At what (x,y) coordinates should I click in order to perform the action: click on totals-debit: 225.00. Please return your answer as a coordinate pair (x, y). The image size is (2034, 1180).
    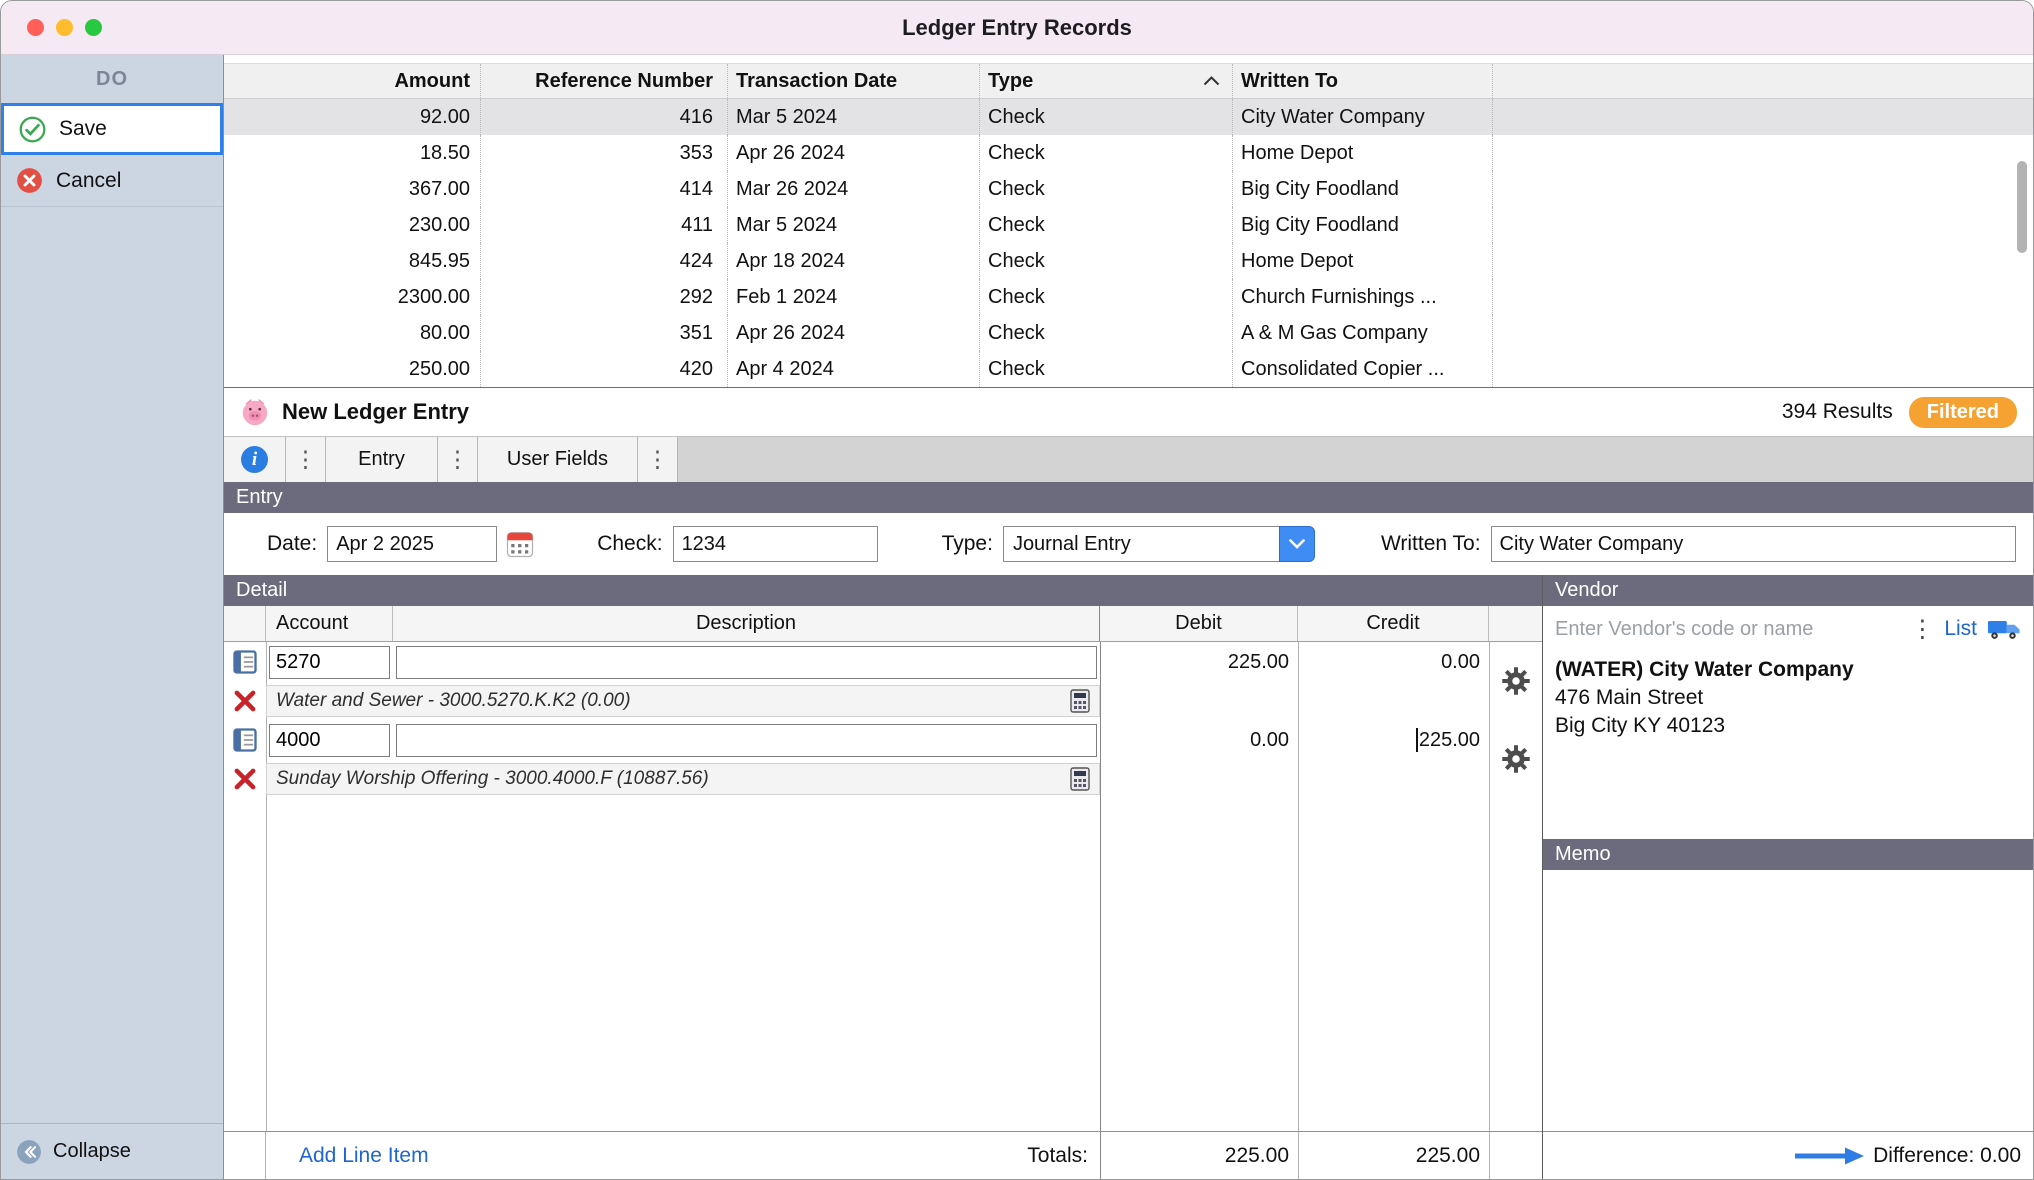
    Looking at the image, I should click on (1199, 1155).